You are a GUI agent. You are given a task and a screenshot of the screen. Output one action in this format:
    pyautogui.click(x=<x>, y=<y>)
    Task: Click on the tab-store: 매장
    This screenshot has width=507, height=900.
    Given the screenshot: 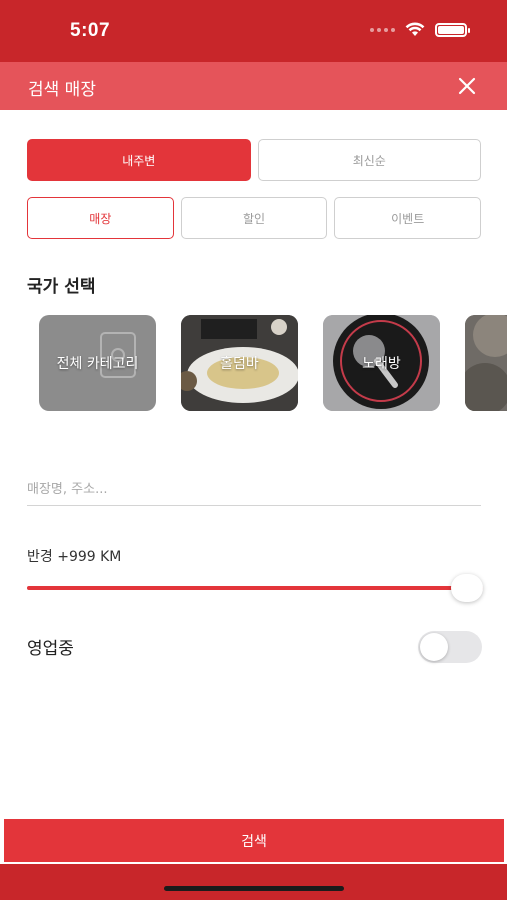 What is the action you would take?
    pyautogui.click(x=100, y=218)
    